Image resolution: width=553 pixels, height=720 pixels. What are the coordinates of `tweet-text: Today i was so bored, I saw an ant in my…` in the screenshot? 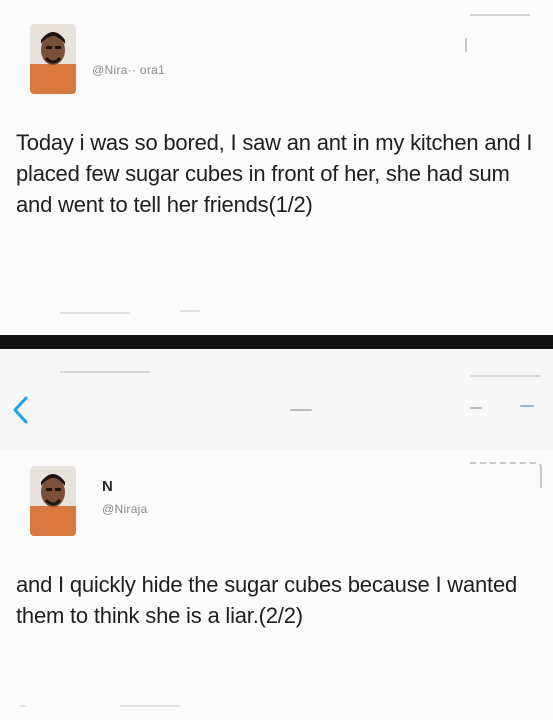 It's located at (274, 173).